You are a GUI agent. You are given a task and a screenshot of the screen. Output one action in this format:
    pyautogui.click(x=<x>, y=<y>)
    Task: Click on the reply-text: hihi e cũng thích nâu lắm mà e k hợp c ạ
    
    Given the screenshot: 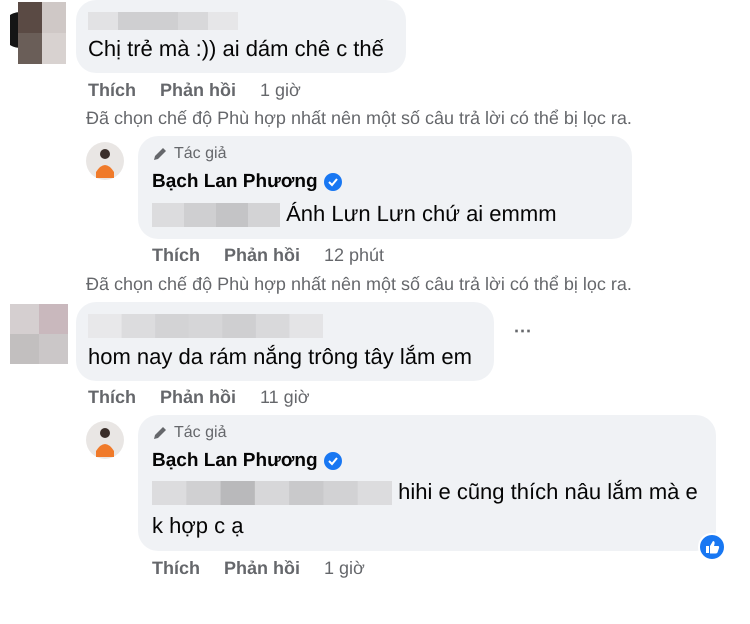 What is the action you would take?
    pyautogui.click(x=425, y=509)
    